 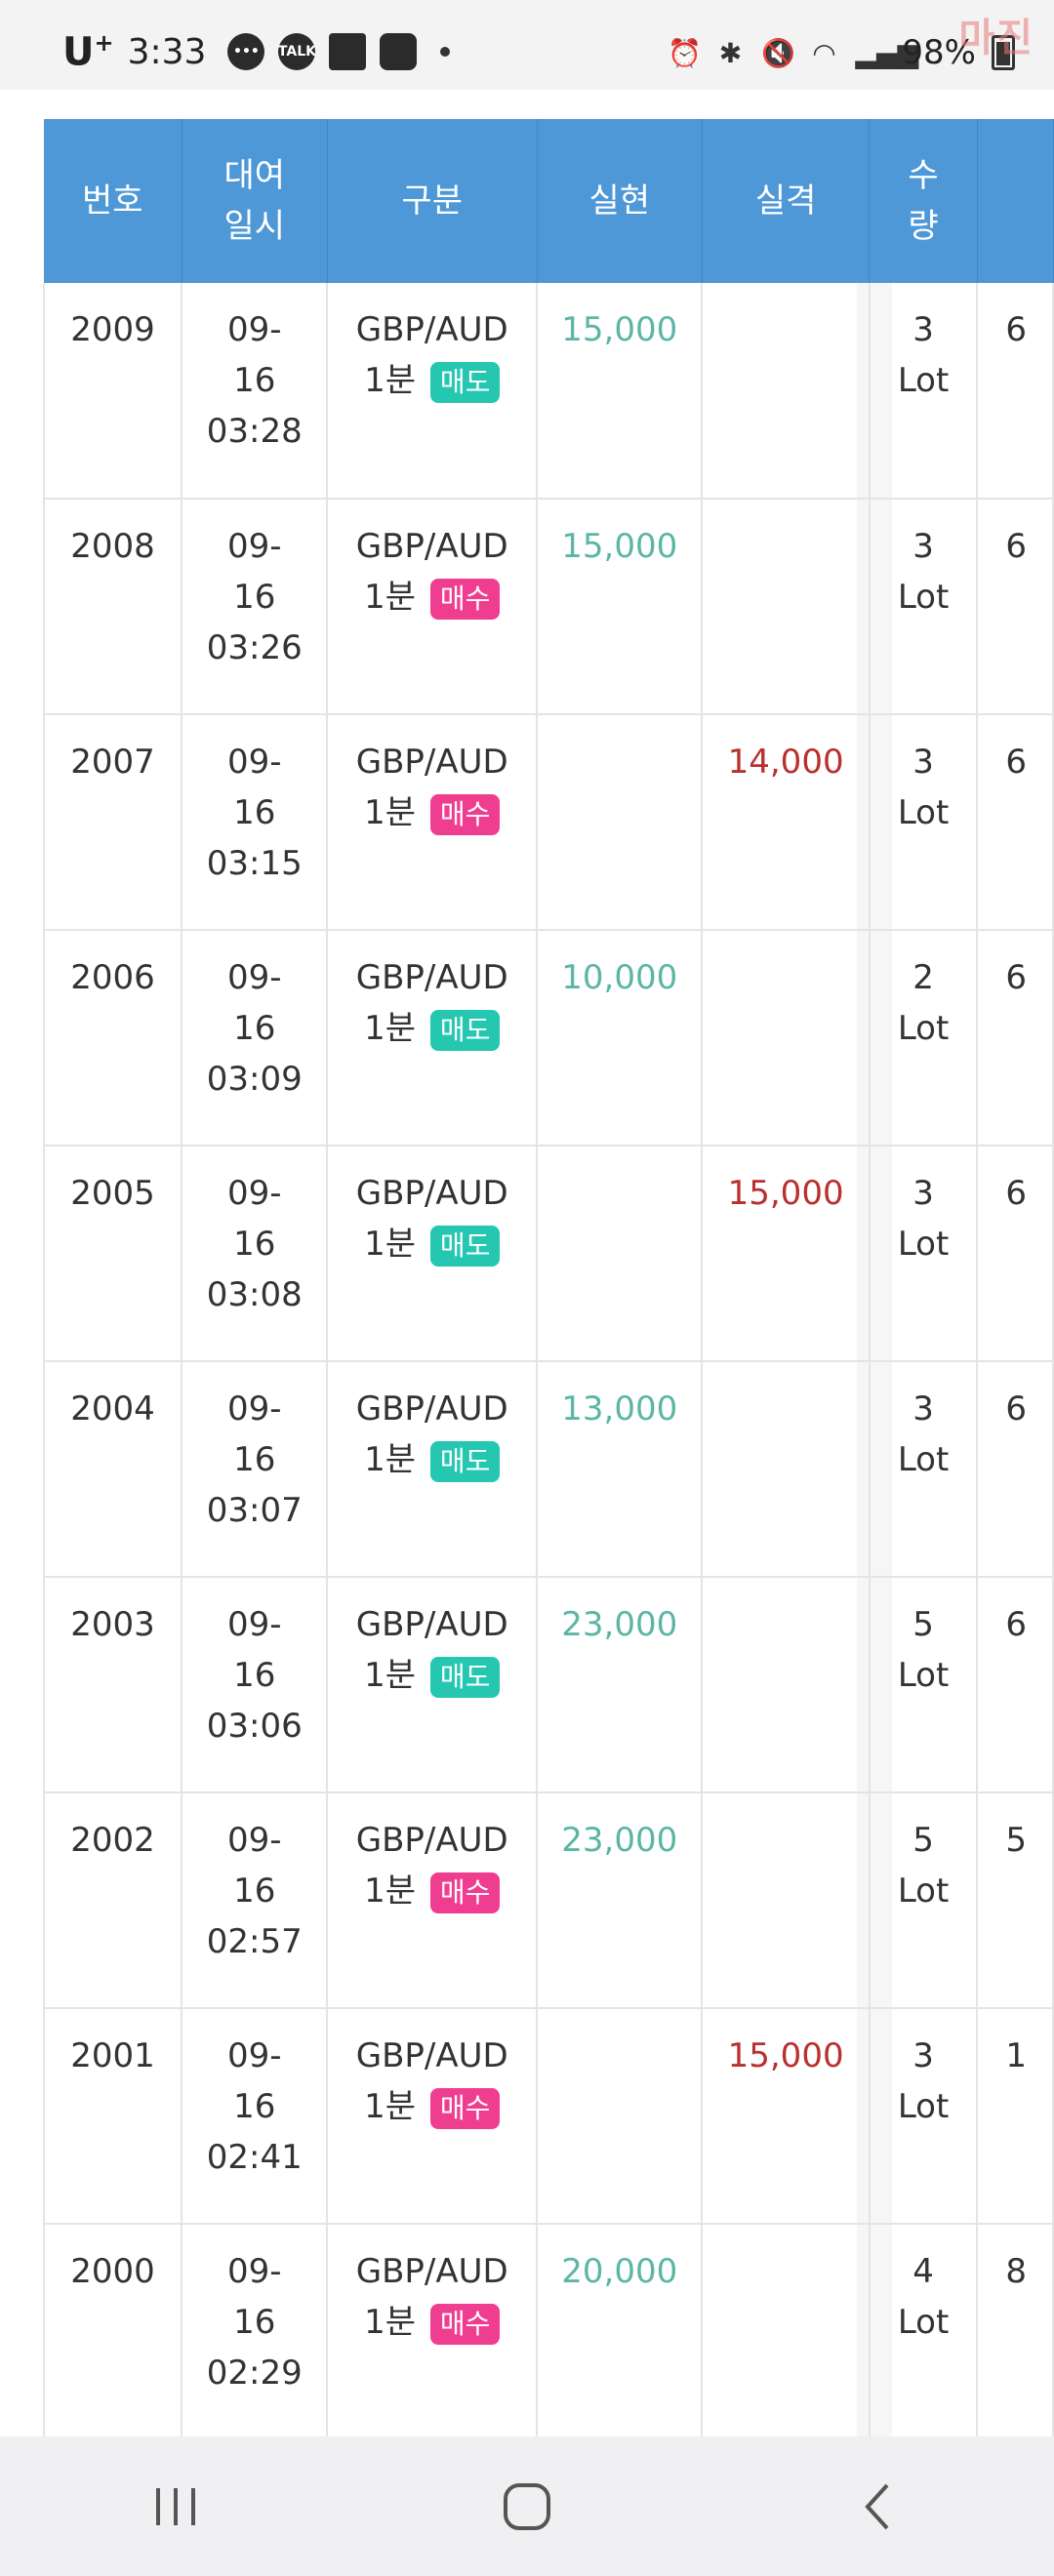 I want to click on cell-realized: 20,000, so click(x=620, y=2330).